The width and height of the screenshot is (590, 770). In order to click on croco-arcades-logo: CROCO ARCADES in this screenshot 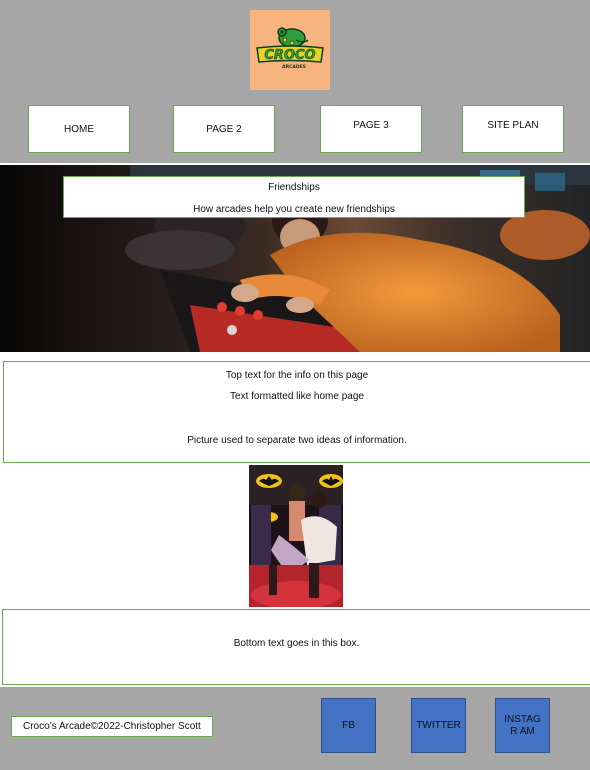, I will do `click(290, 50)`.